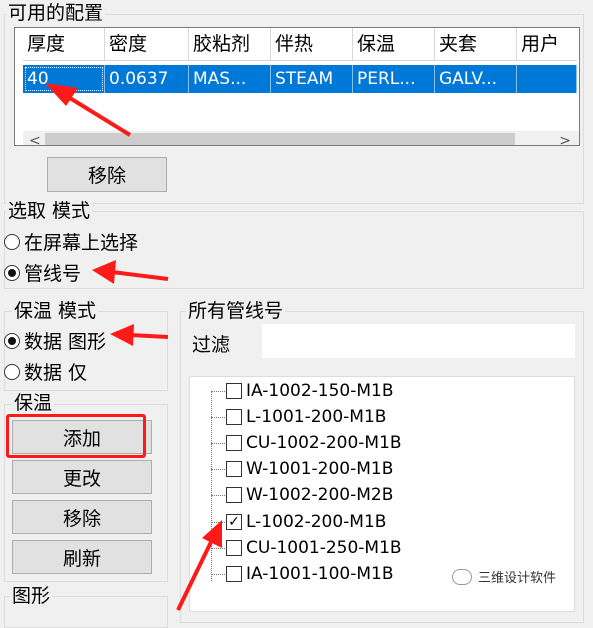 This screenshot has height=628, width=593. I want to click on radio-pipeline-number: 管线号, so click(42, 272).